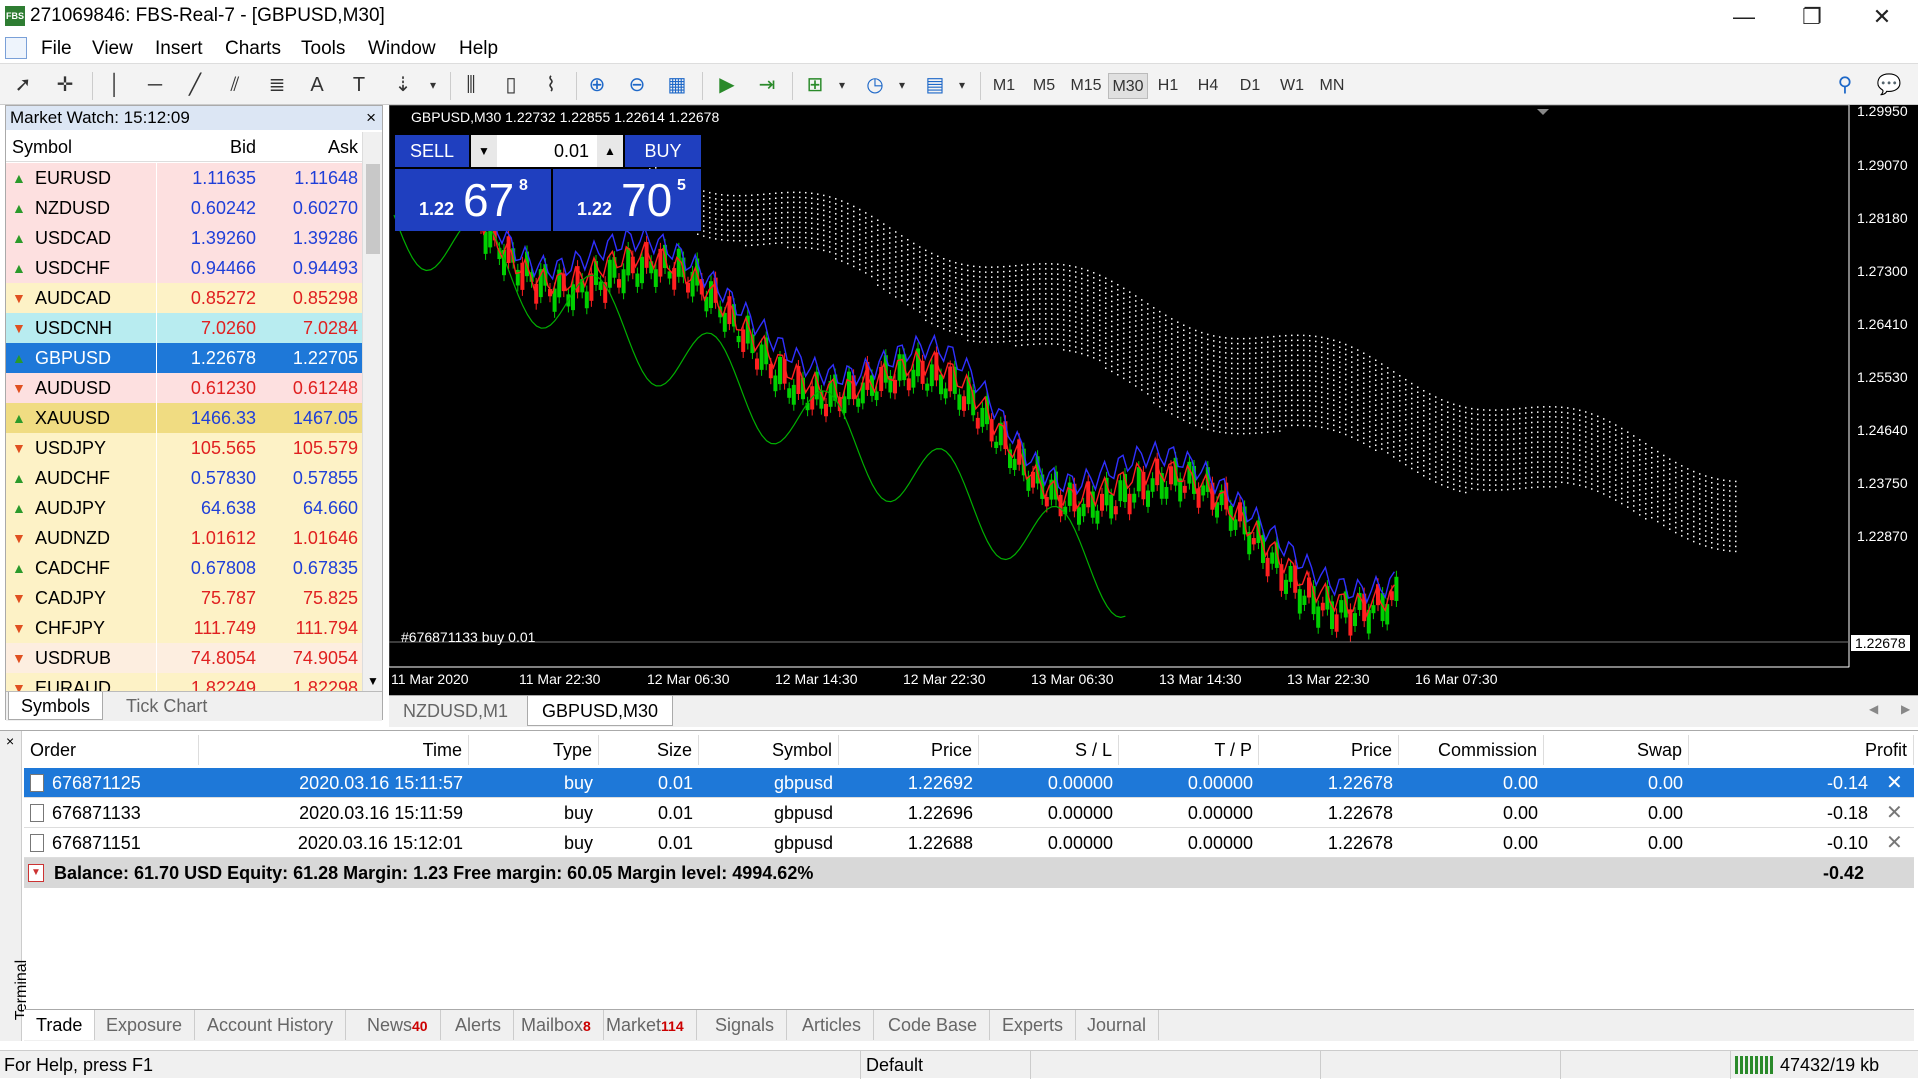 The width and height of the screenshot is (1918, 1079). I want to click on menu-help: Help, so click(478, 49).